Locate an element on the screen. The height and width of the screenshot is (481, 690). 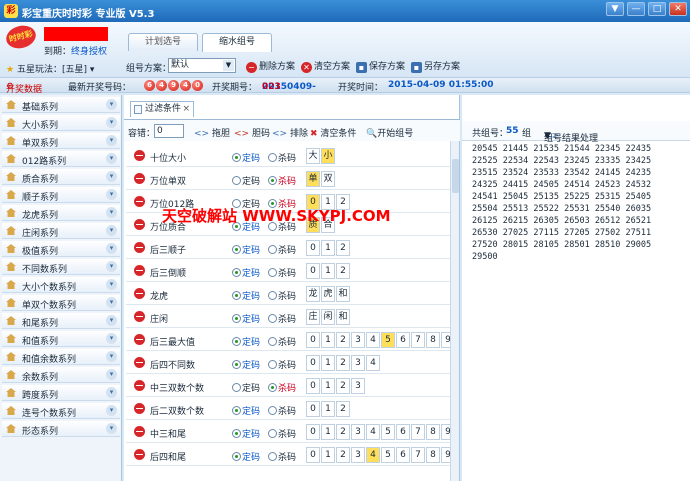
sidebar-item: 单双系列 ▾ is located at coordinates (61, 141).